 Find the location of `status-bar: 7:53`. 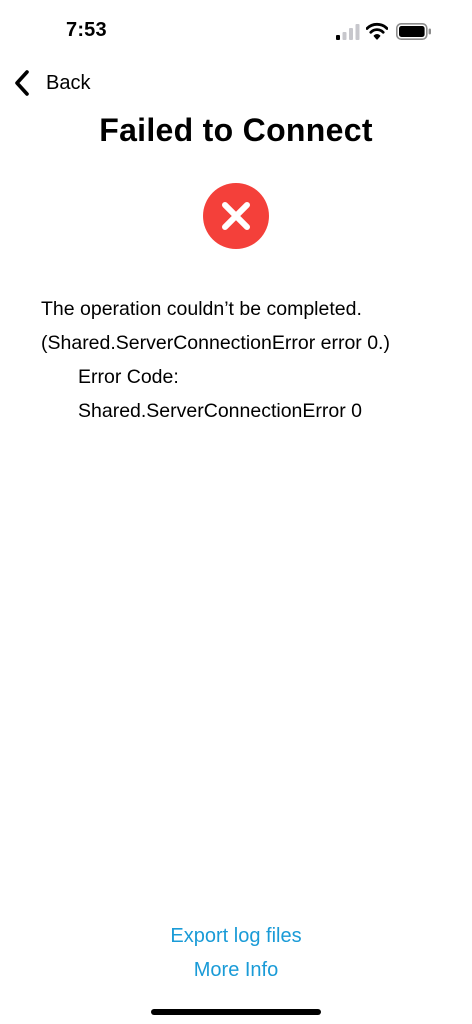

status-bar: 7:53 is located at coordinates (236, 30).